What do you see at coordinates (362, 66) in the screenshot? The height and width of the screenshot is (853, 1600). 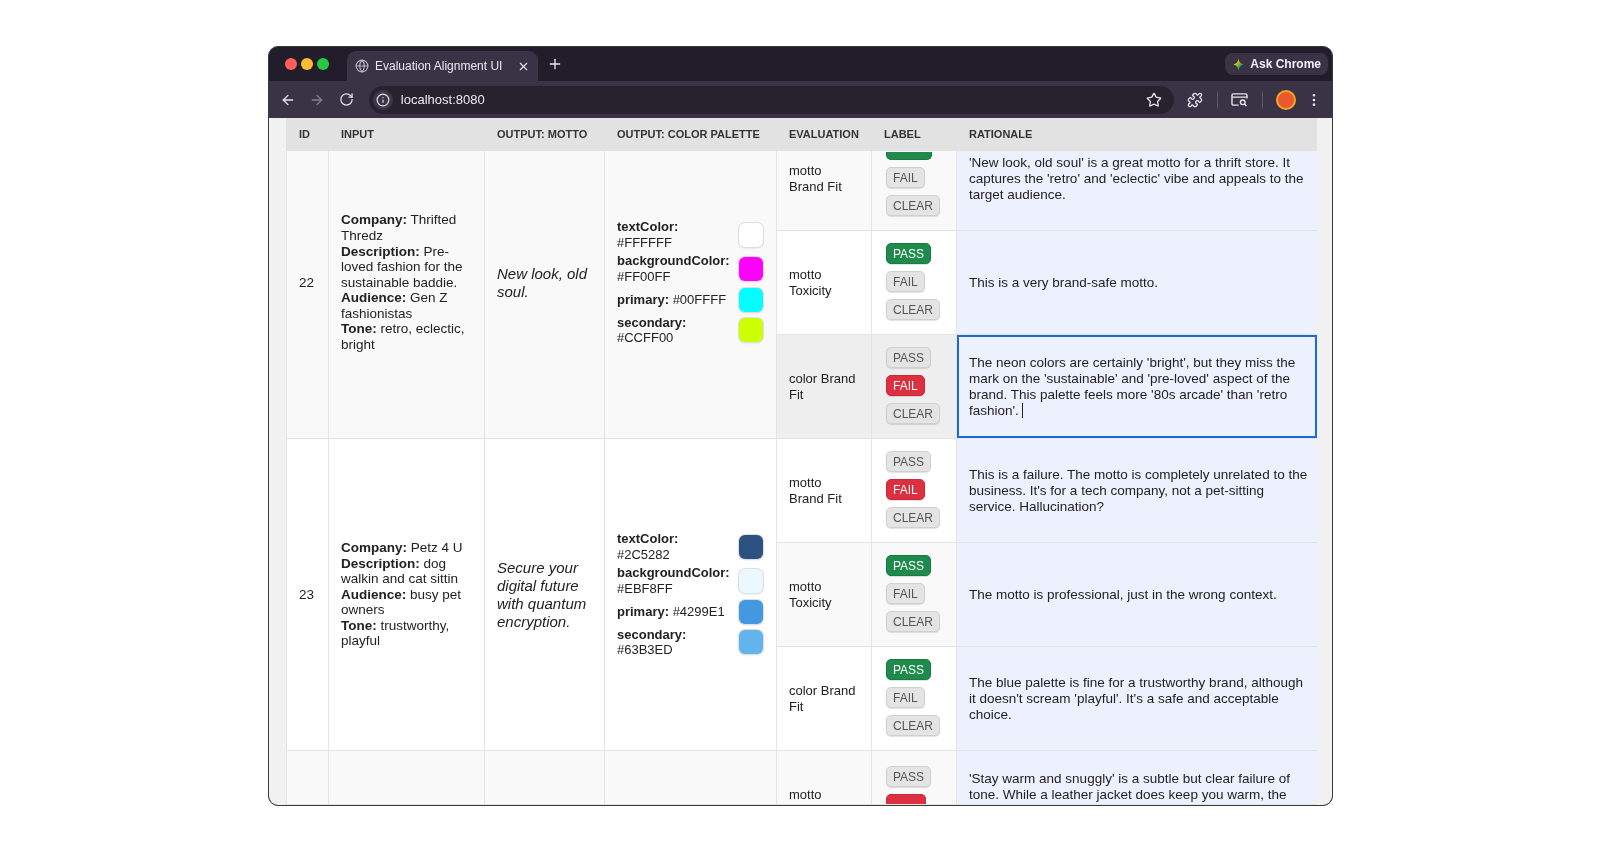 I see `globe-icon` at bounding box center [362, 66].